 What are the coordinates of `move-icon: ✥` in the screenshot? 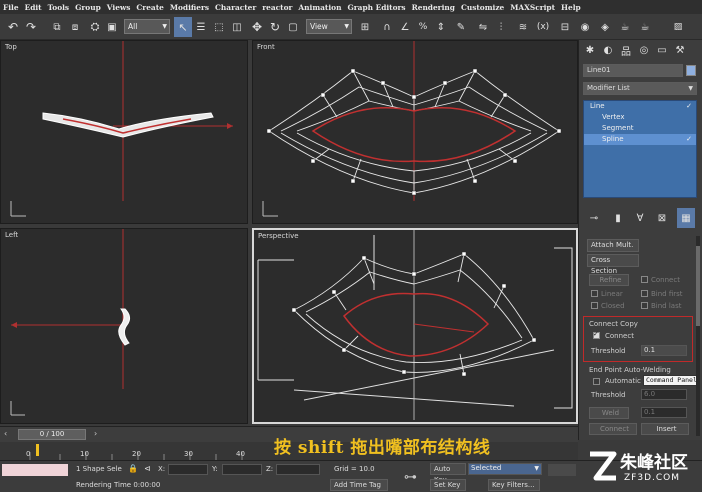 It's located at (257, 27).